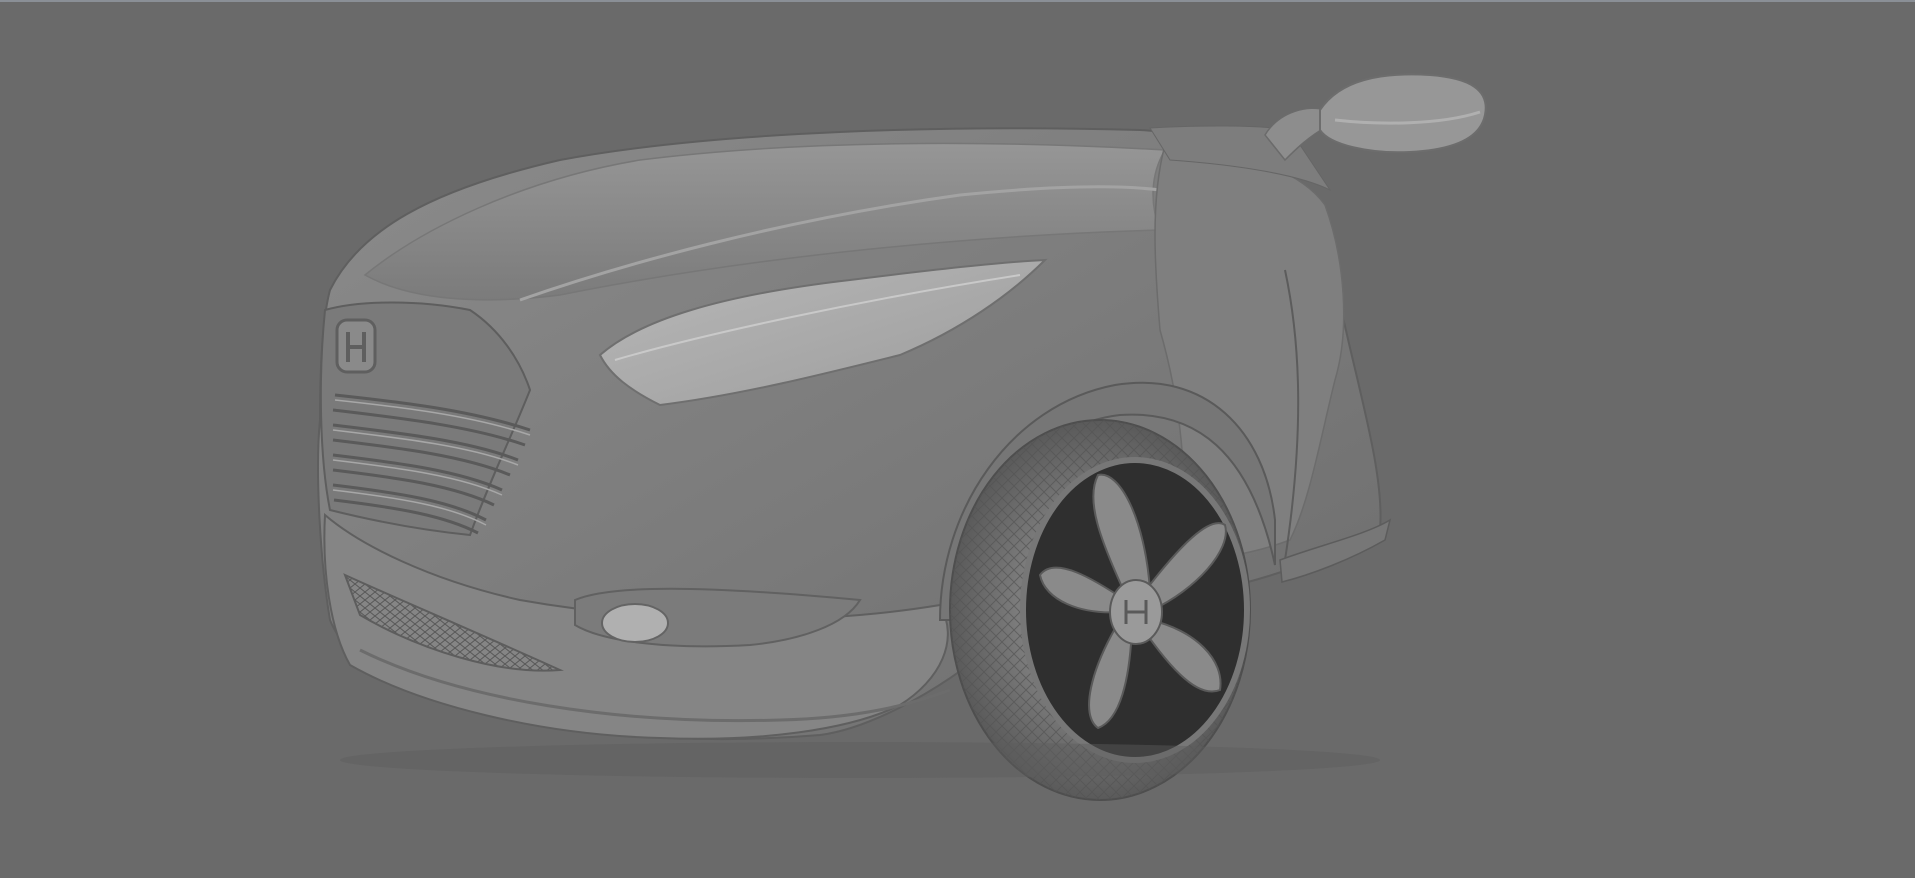 The image size is (1915, 878). I want to click on ground-shadow, so click(860, 760).